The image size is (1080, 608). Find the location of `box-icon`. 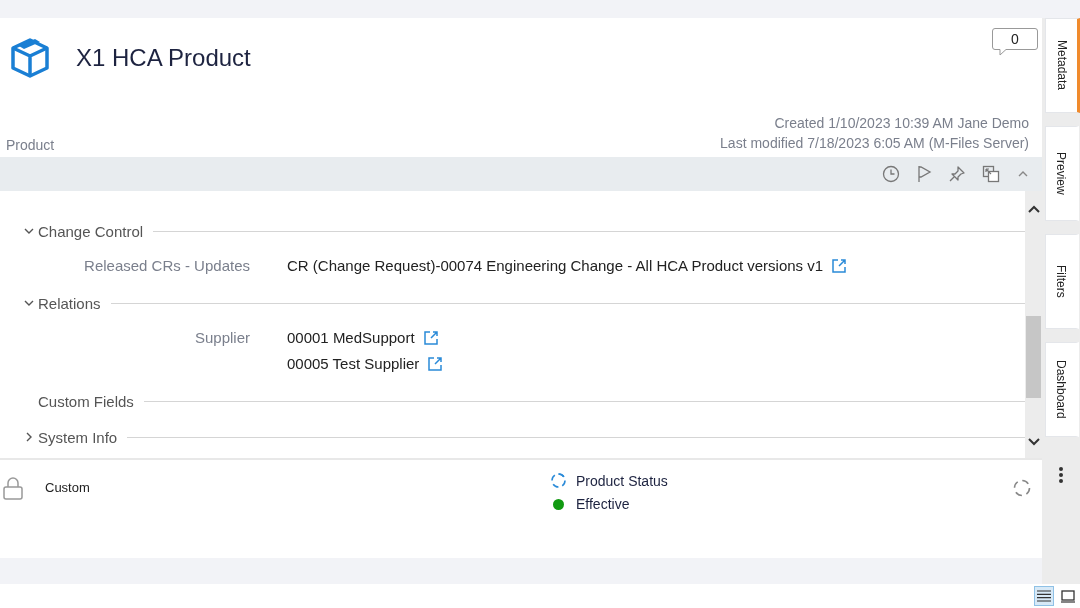

box-icon is located at coordinates (30, 57).